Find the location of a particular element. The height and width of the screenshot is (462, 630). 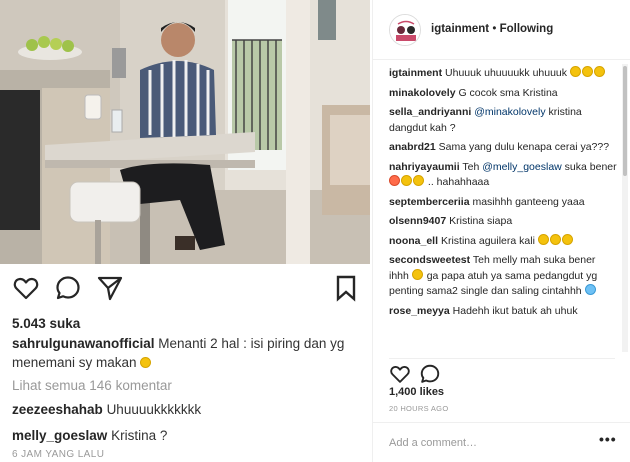

avatar is located at coordinates (405, 30).